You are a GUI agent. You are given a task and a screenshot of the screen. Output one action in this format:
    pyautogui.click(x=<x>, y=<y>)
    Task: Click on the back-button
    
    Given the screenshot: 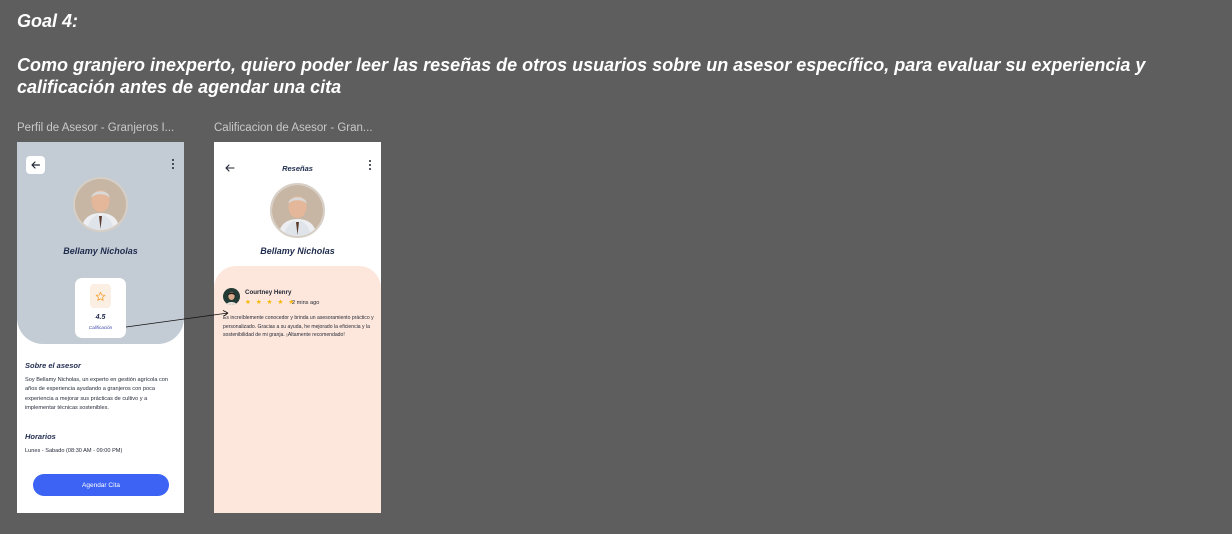 What is the action you would take?
    pyautogui.click(x=35, y=165)
    